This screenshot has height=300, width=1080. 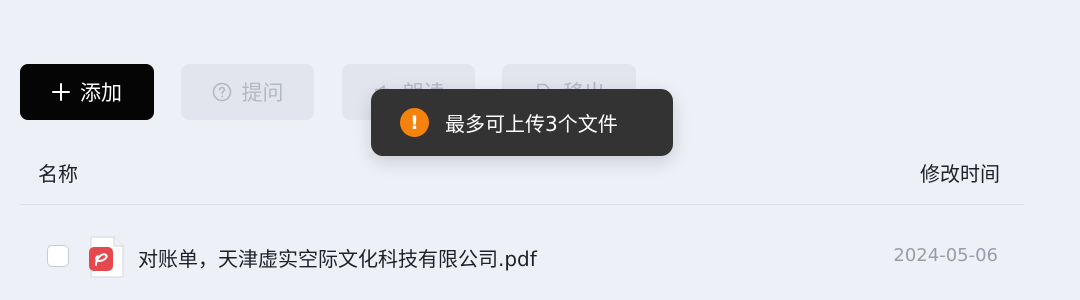 I want to click on row-checkbox, so click(x=58, y=256).